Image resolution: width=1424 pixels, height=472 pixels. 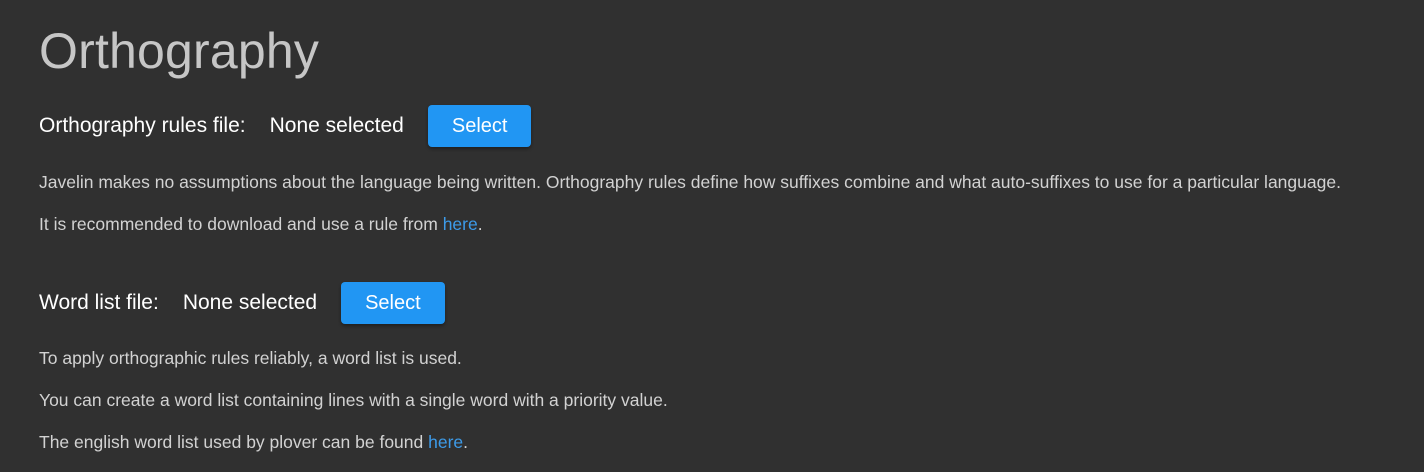 I want to click on orthography-rules-file-label: Orthography rules file:, so click(x=142, y=125).